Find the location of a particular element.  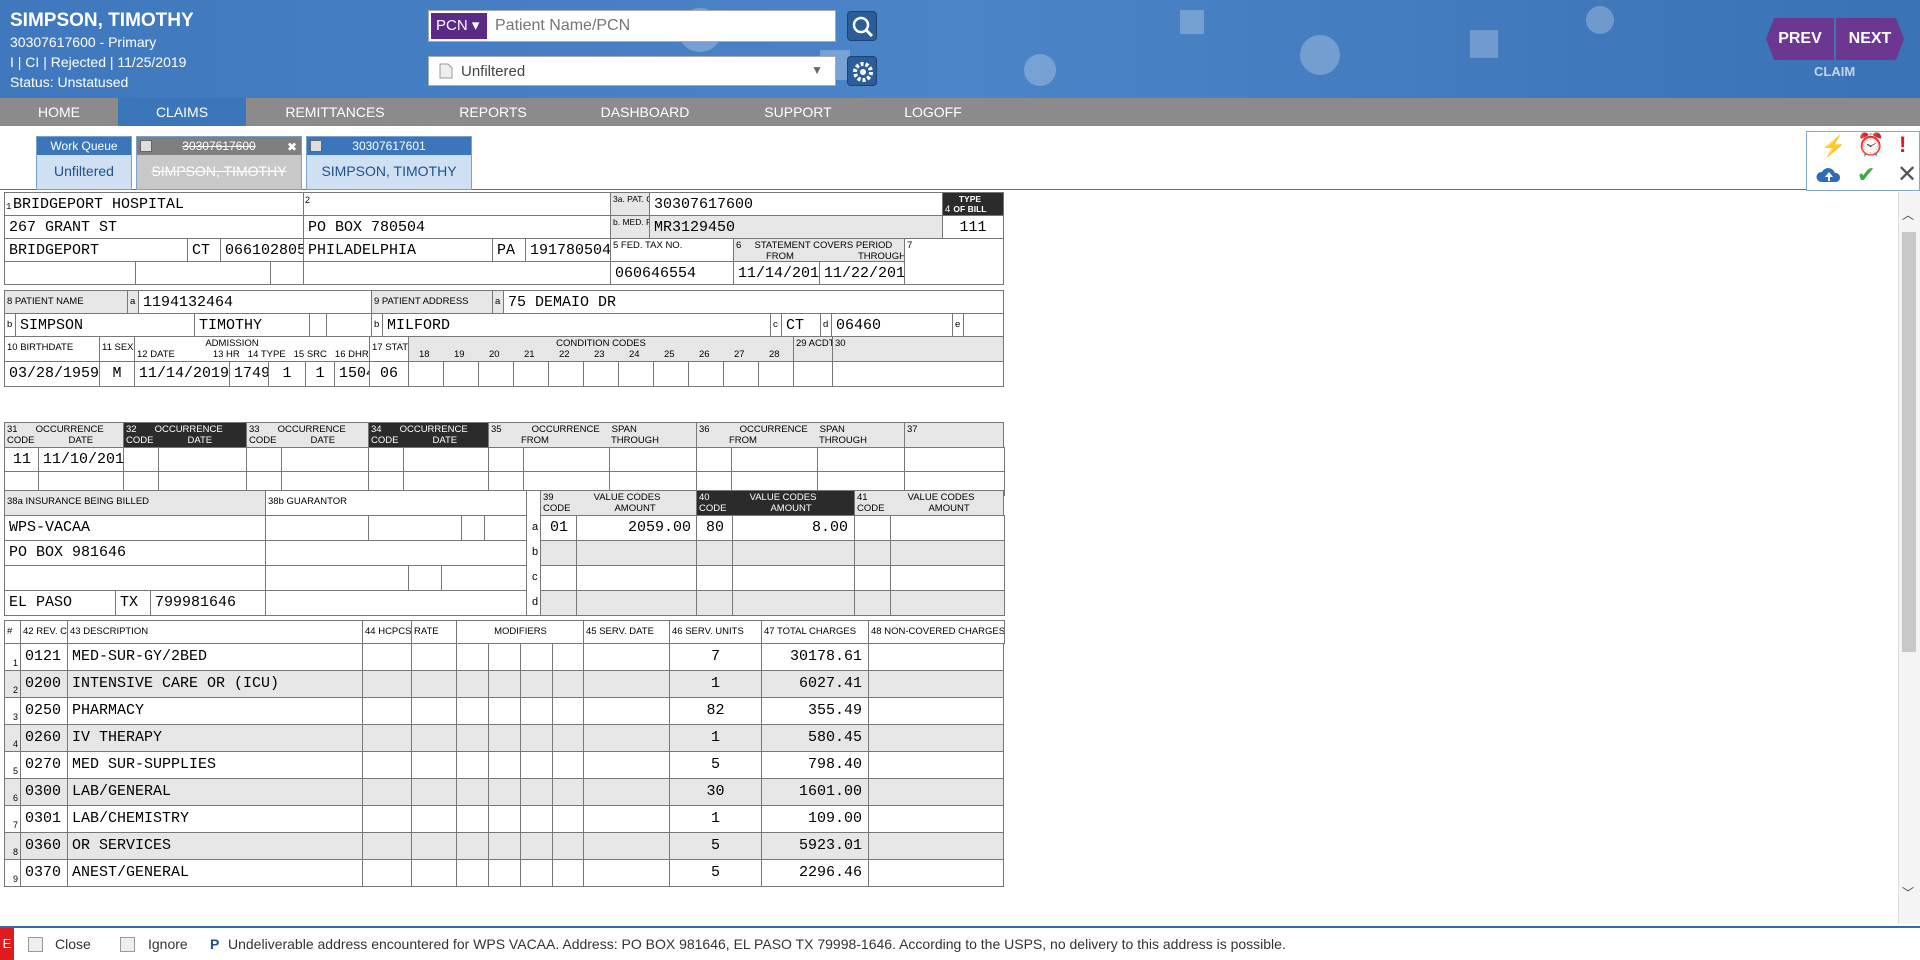

provider-name: 1 BRIDGEPORT HOSPITAL is located at coordinates (154, 204).